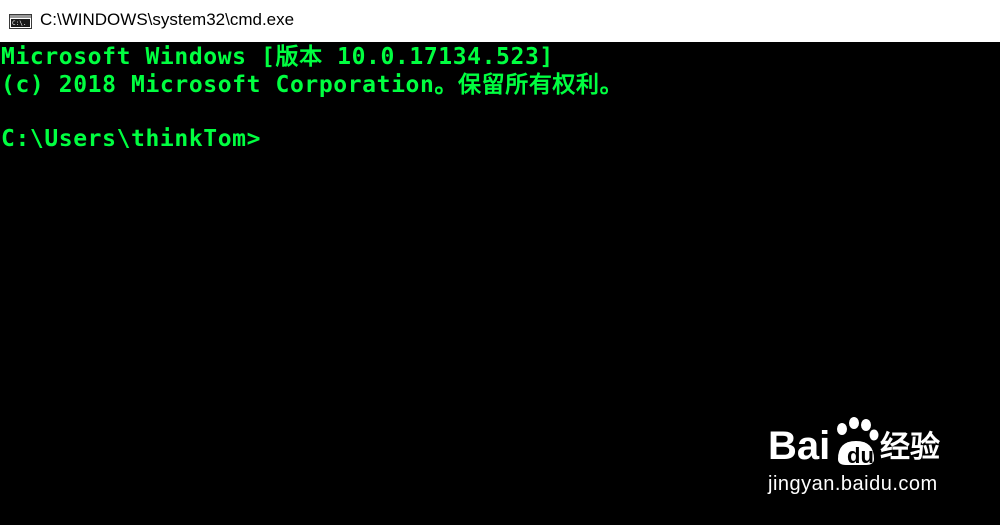 Image resolution: width=1000 pixels, height=525 pixels. What do you see at coordinates (500, 21) in the screenshot?
I see `title-bar: C:\. C:\WINDOWS\system32\cmd.exe` at bounding box center [500, 21].